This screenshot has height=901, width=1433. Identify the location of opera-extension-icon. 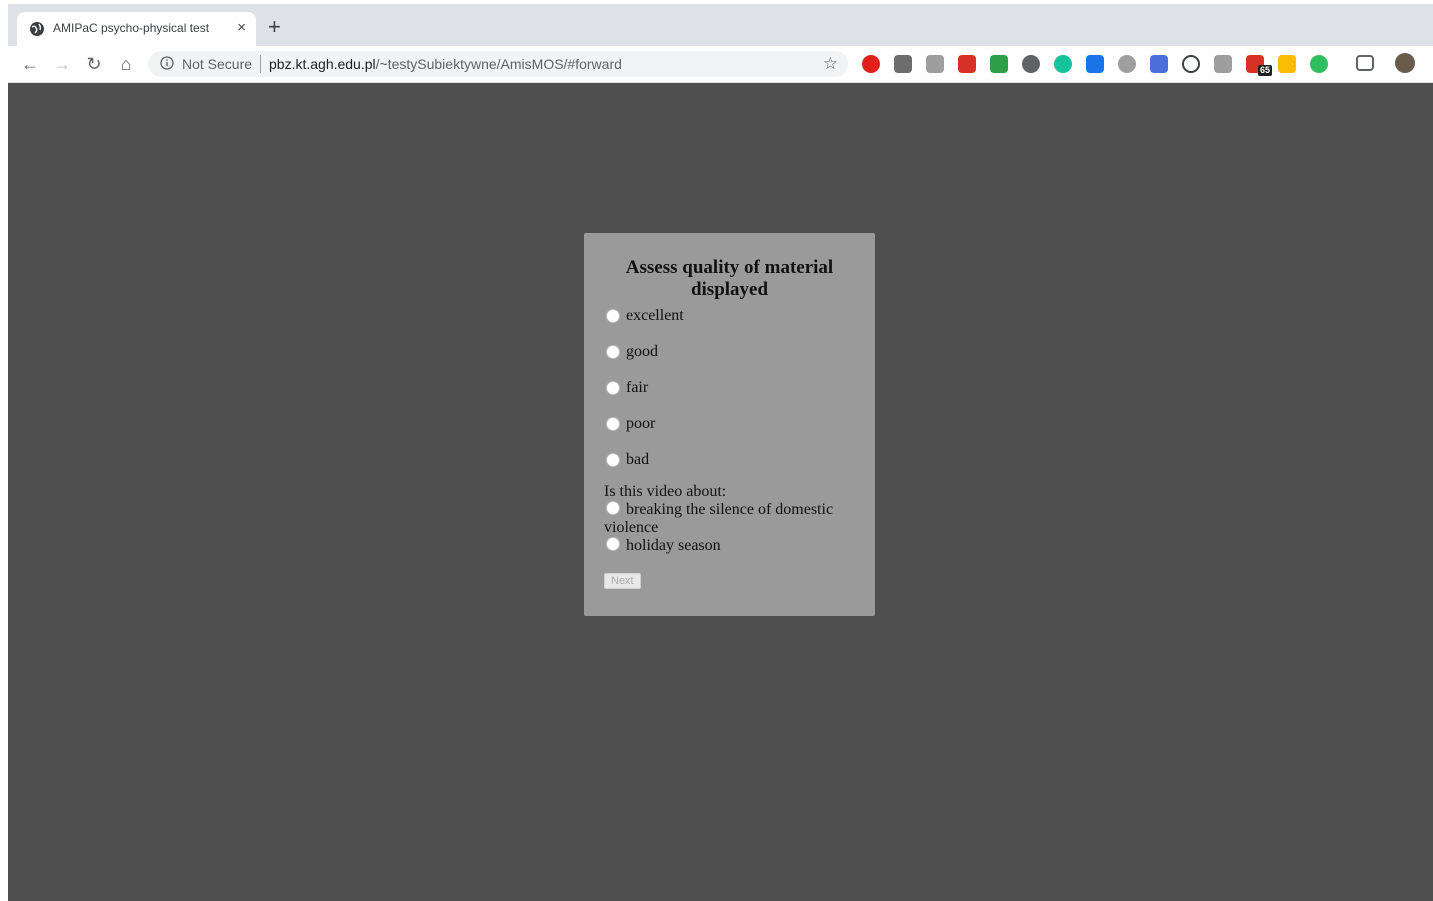
(871, 64).